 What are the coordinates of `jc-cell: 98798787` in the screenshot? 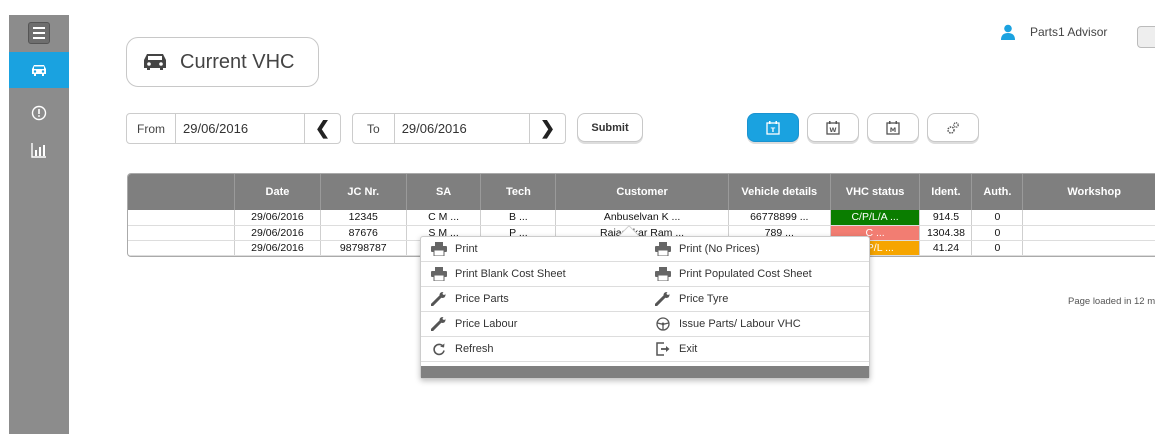 It's located at (363, 248).